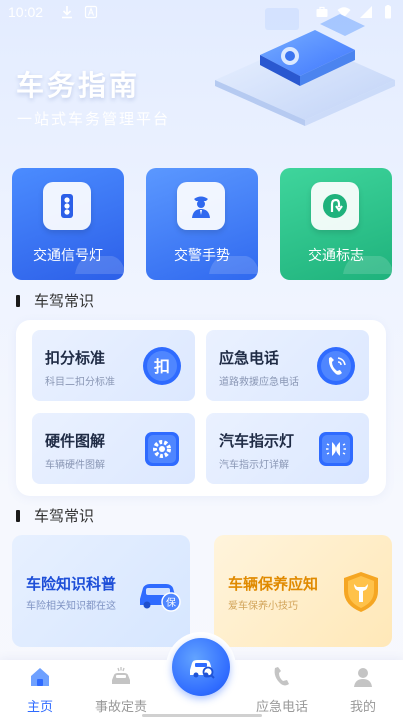 Image resolution: width=403 pixels, height=718 pixels. What do you see at coordinates (171, 602) in the screenshot?
I see `svg-text: 保` at bounding box center [171, 602].